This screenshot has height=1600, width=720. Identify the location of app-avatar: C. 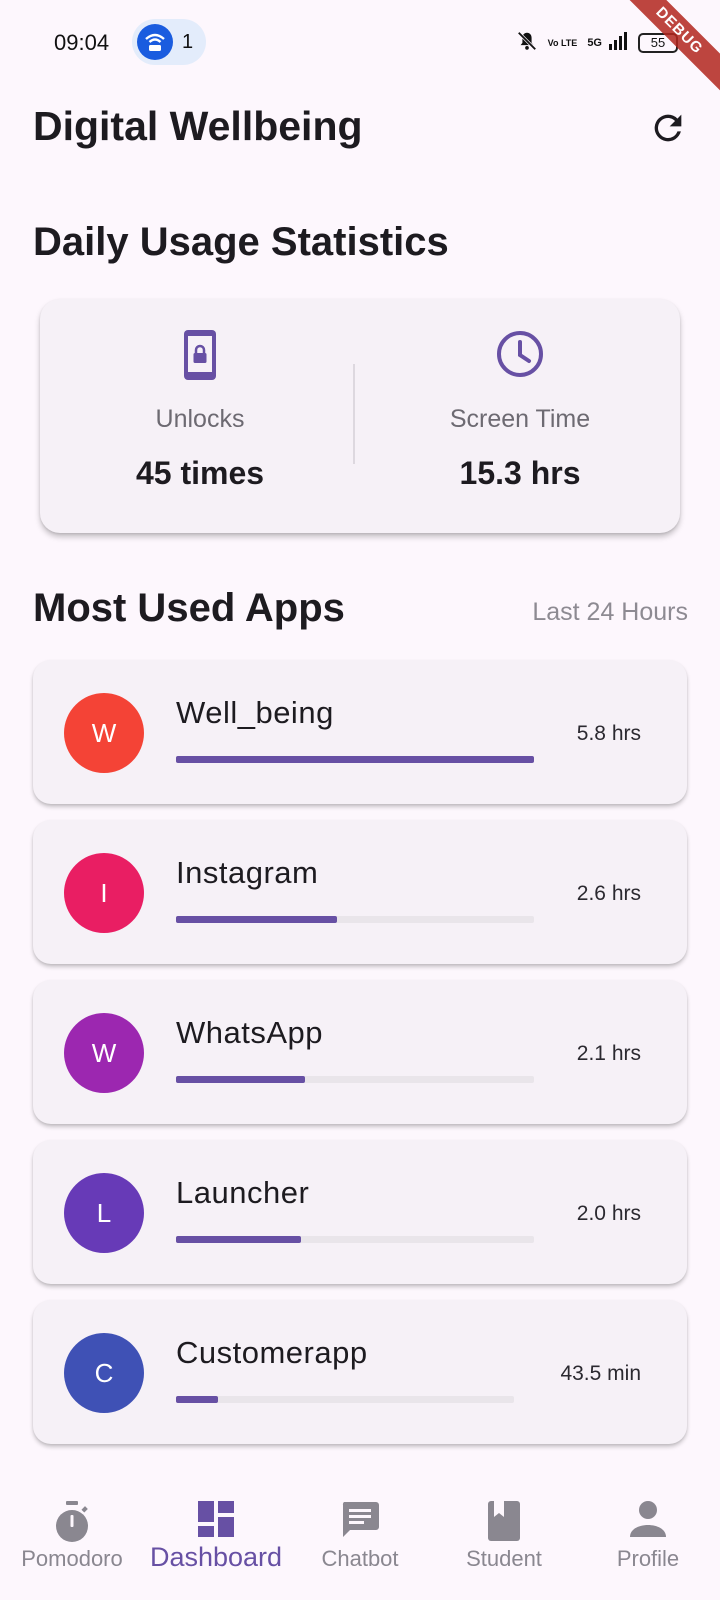
(104, 1373).